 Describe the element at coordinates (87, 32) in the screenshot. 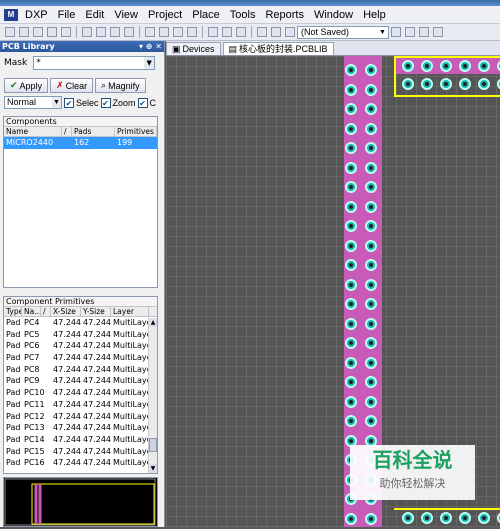

I see `zoom-fit-icon` at that location.